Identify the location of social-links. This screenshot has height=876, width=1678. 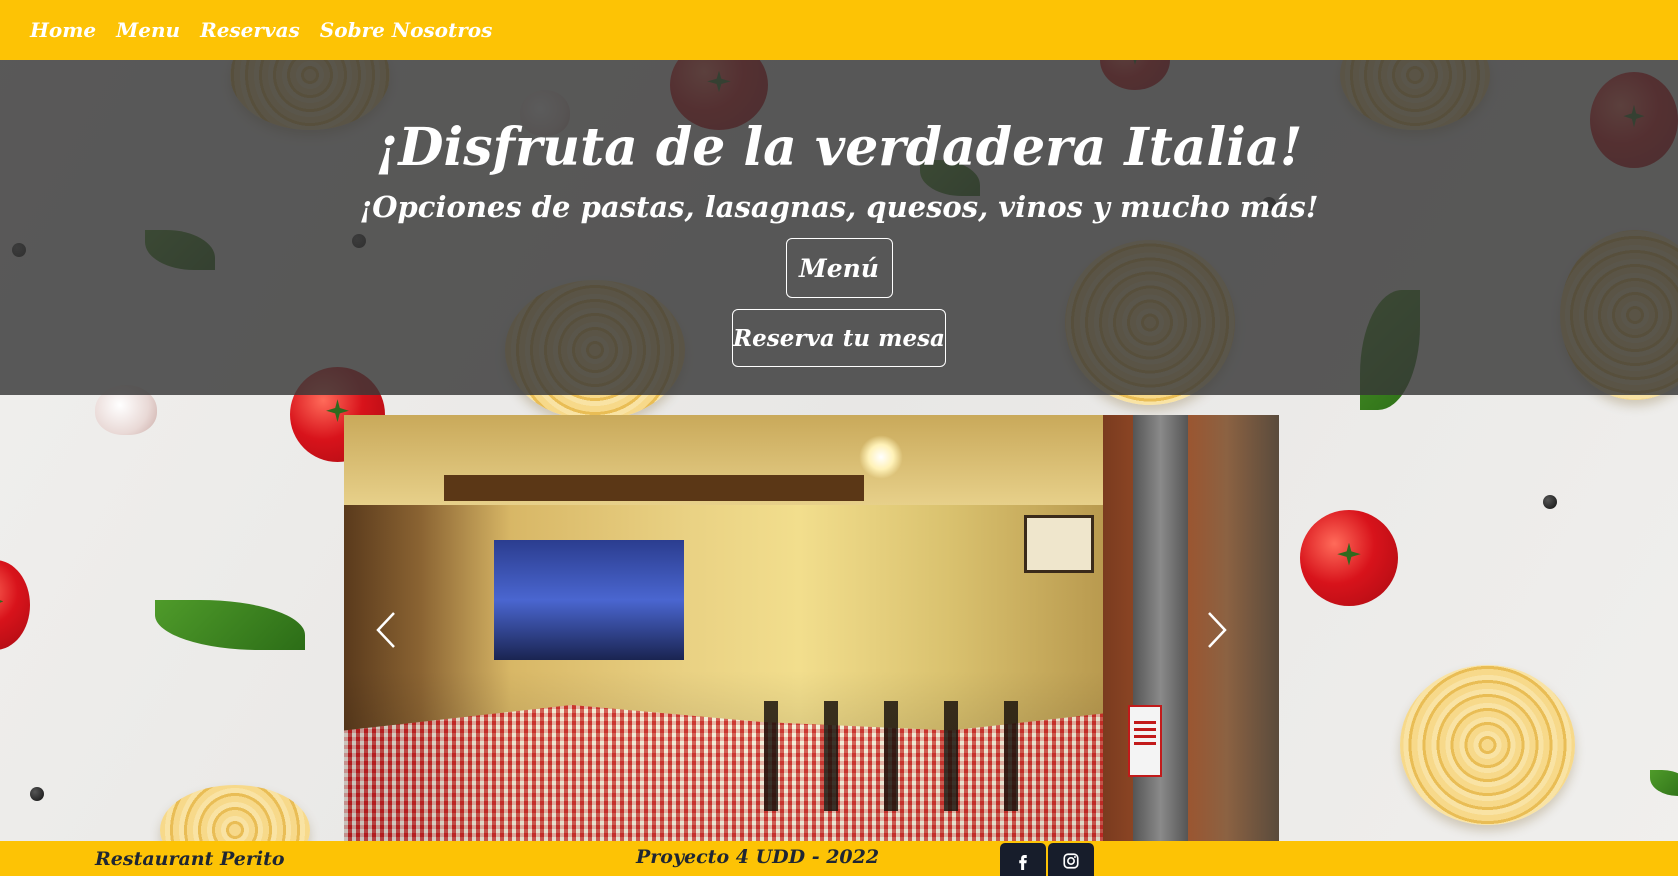
(1047, 859).